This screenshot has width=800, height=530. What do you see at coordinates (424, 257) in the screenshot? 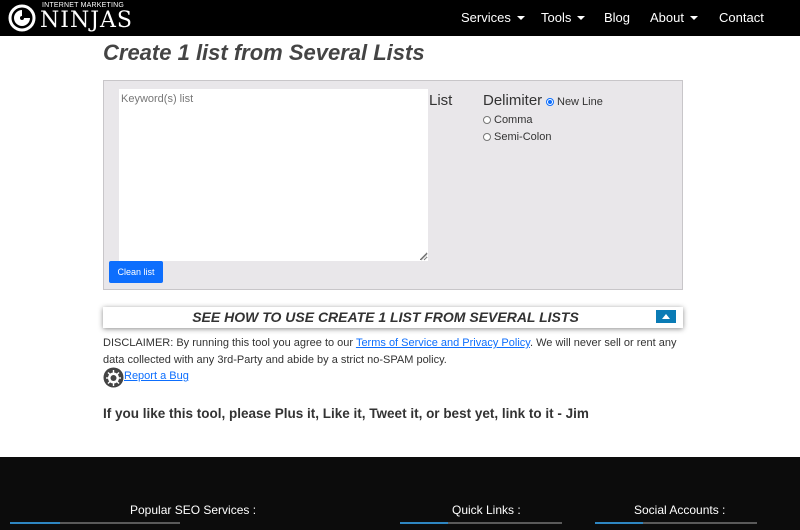
I see `resize-grip-icon` at bounding box center [424, 257].